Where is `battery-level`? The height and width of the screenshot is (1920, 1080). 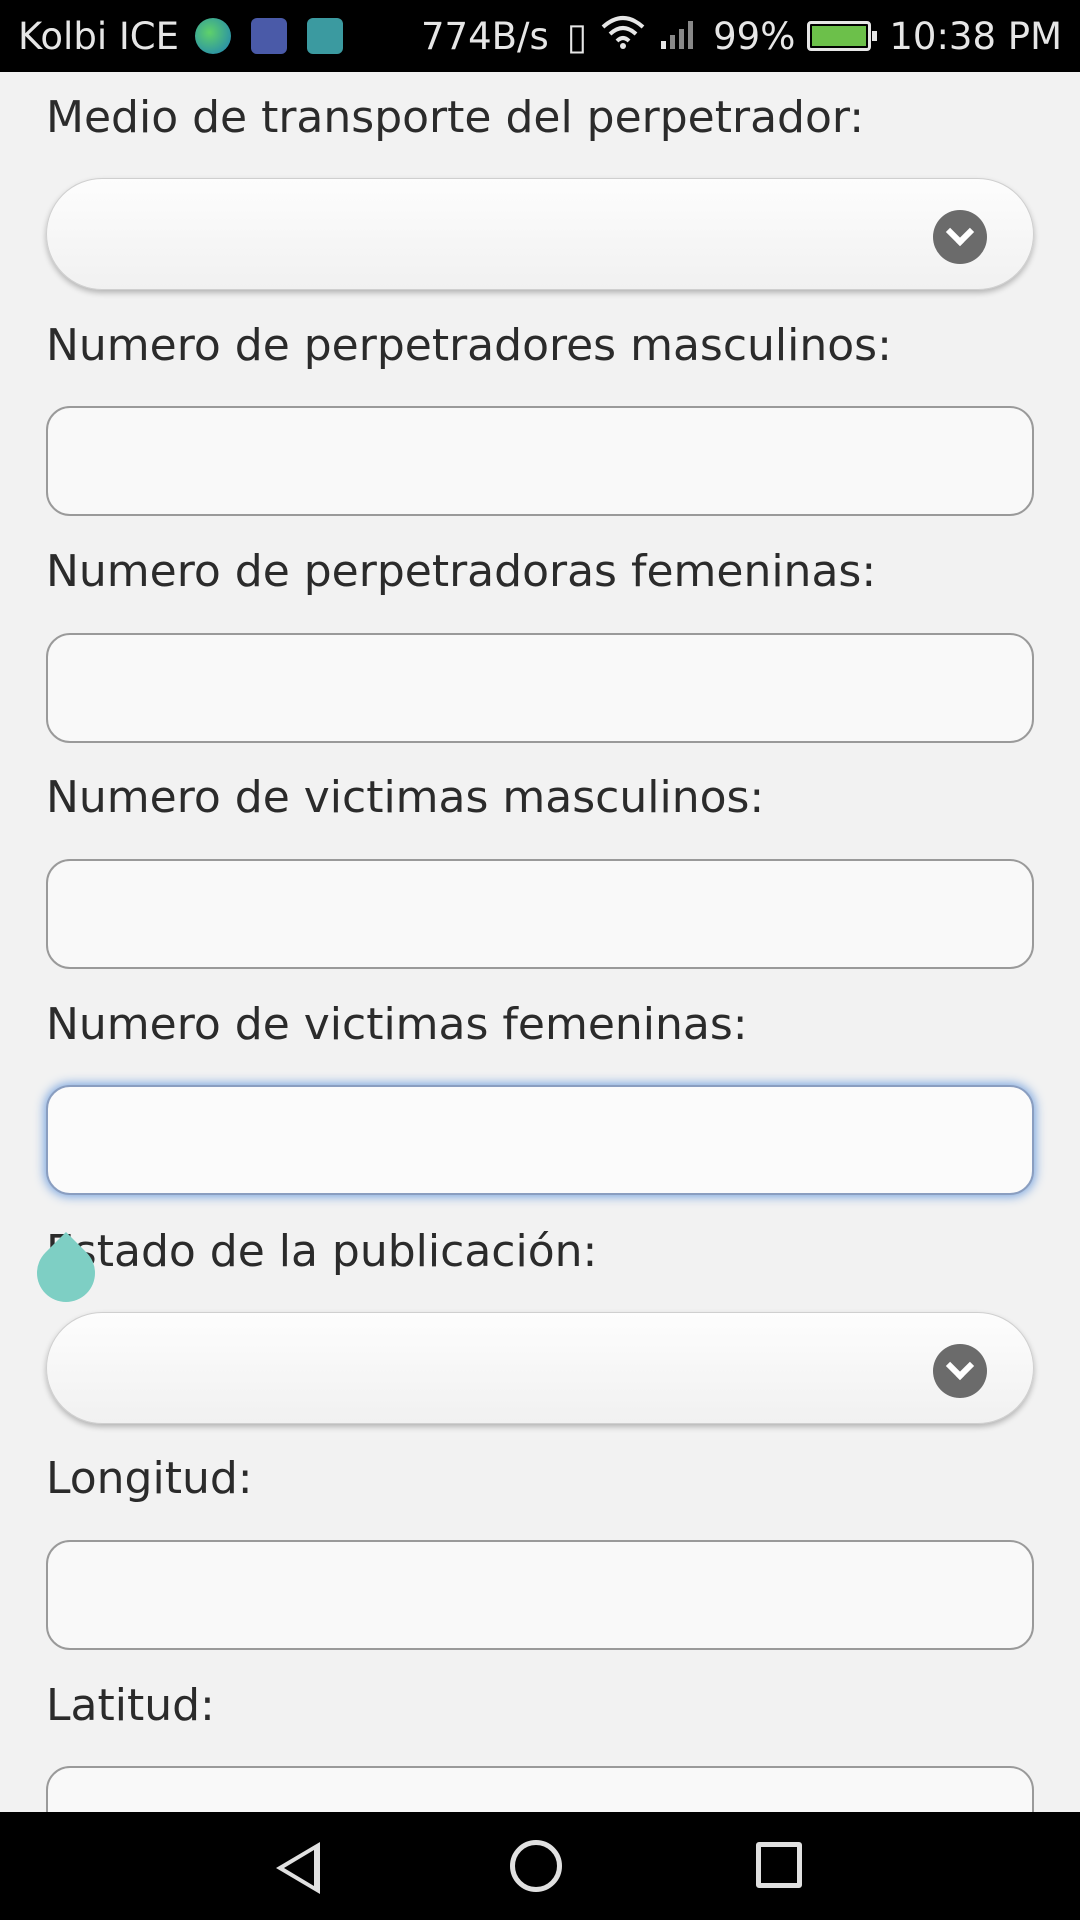
battery-level is located at coordinates (839, 36).